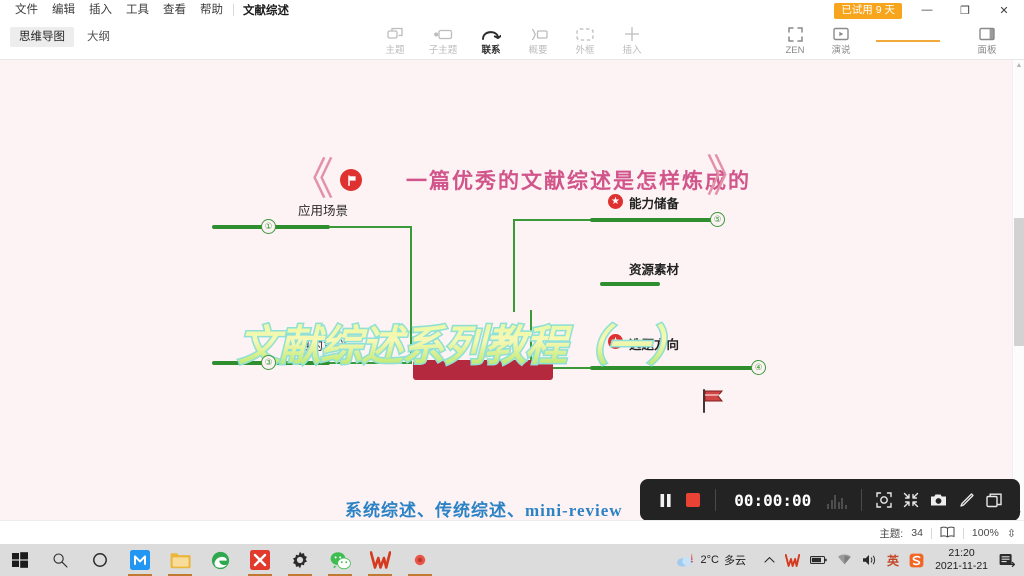 This screenshot has width=1024, height=576. What do you see at coordinates (60, 560) in the screenshot?
I see `search-button` at bounding box center [60, 560].